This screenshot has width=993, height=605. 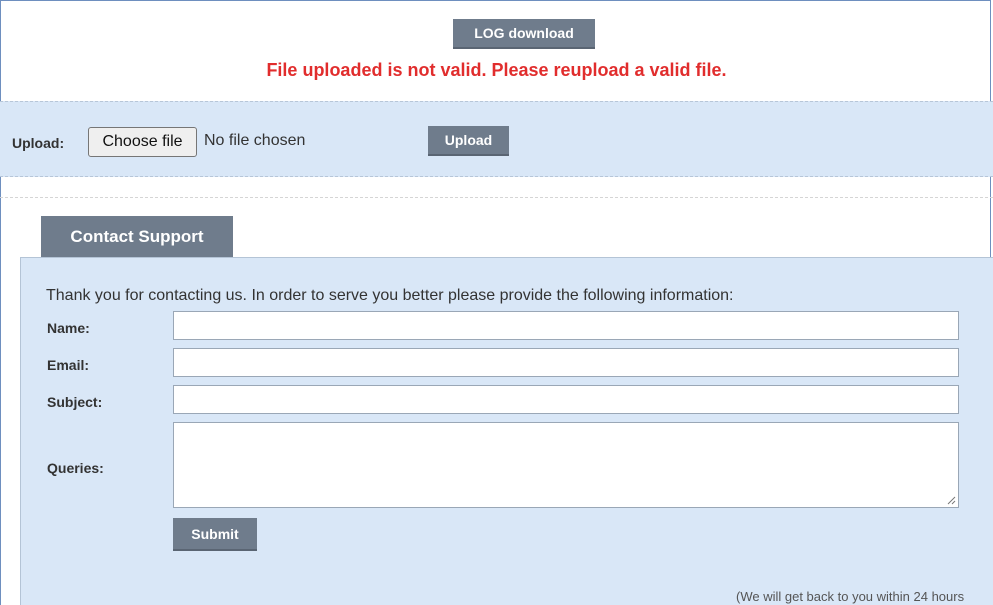 I want to click on response-time-note: (We will get back to you within 24 hours, so click(x=850, y=596).